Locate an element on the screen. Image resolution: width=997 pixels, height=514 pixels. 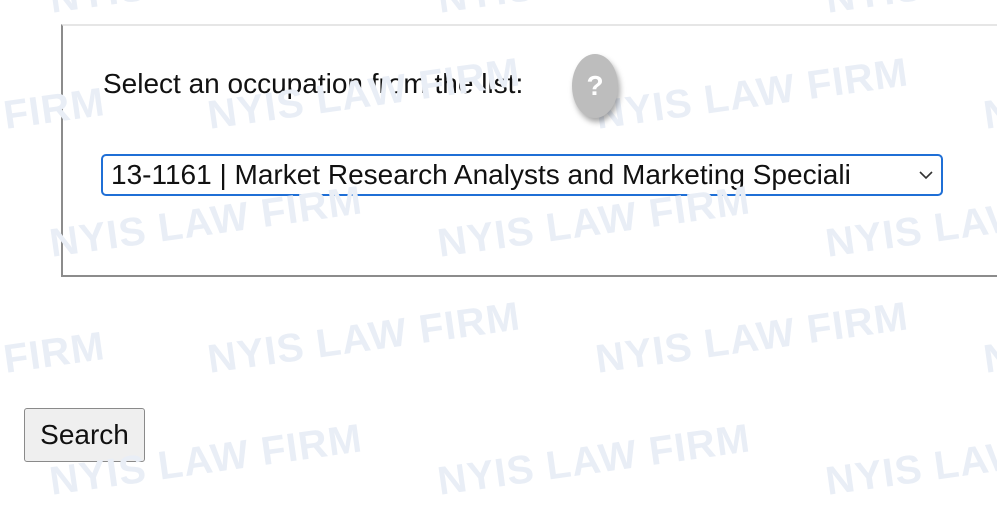
watermark-fragment-n: N is located at coordinates (988, 358).